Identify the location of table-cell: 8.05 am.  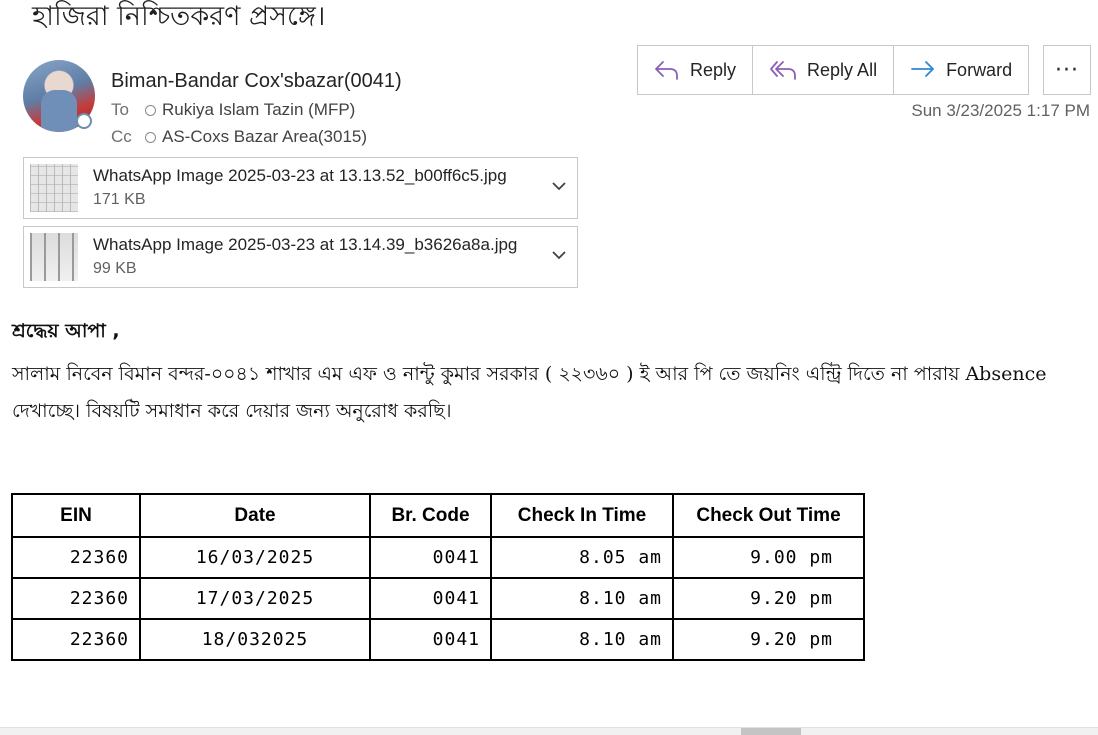
(582, 557).